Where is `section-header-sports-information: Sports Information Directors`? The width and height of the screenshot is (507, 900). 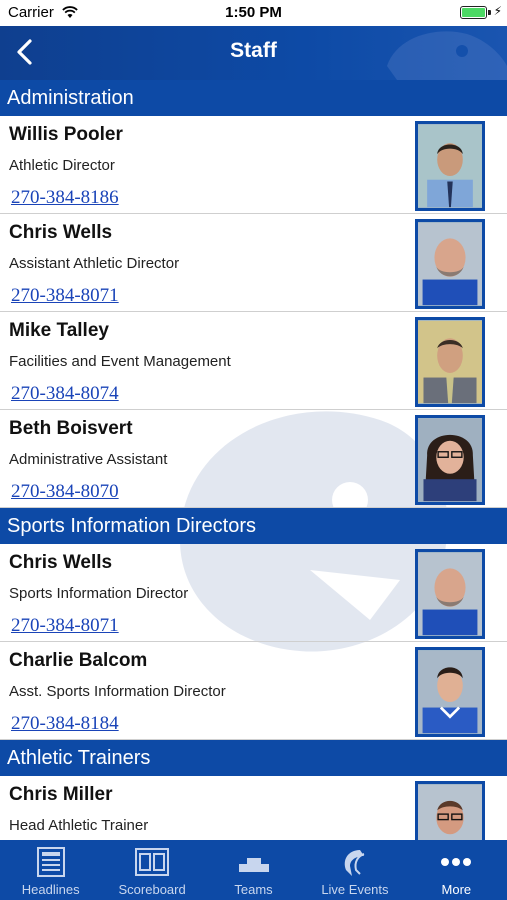
section-header-sports-information: Sports Information Directors is located at coordinates (253, 526).